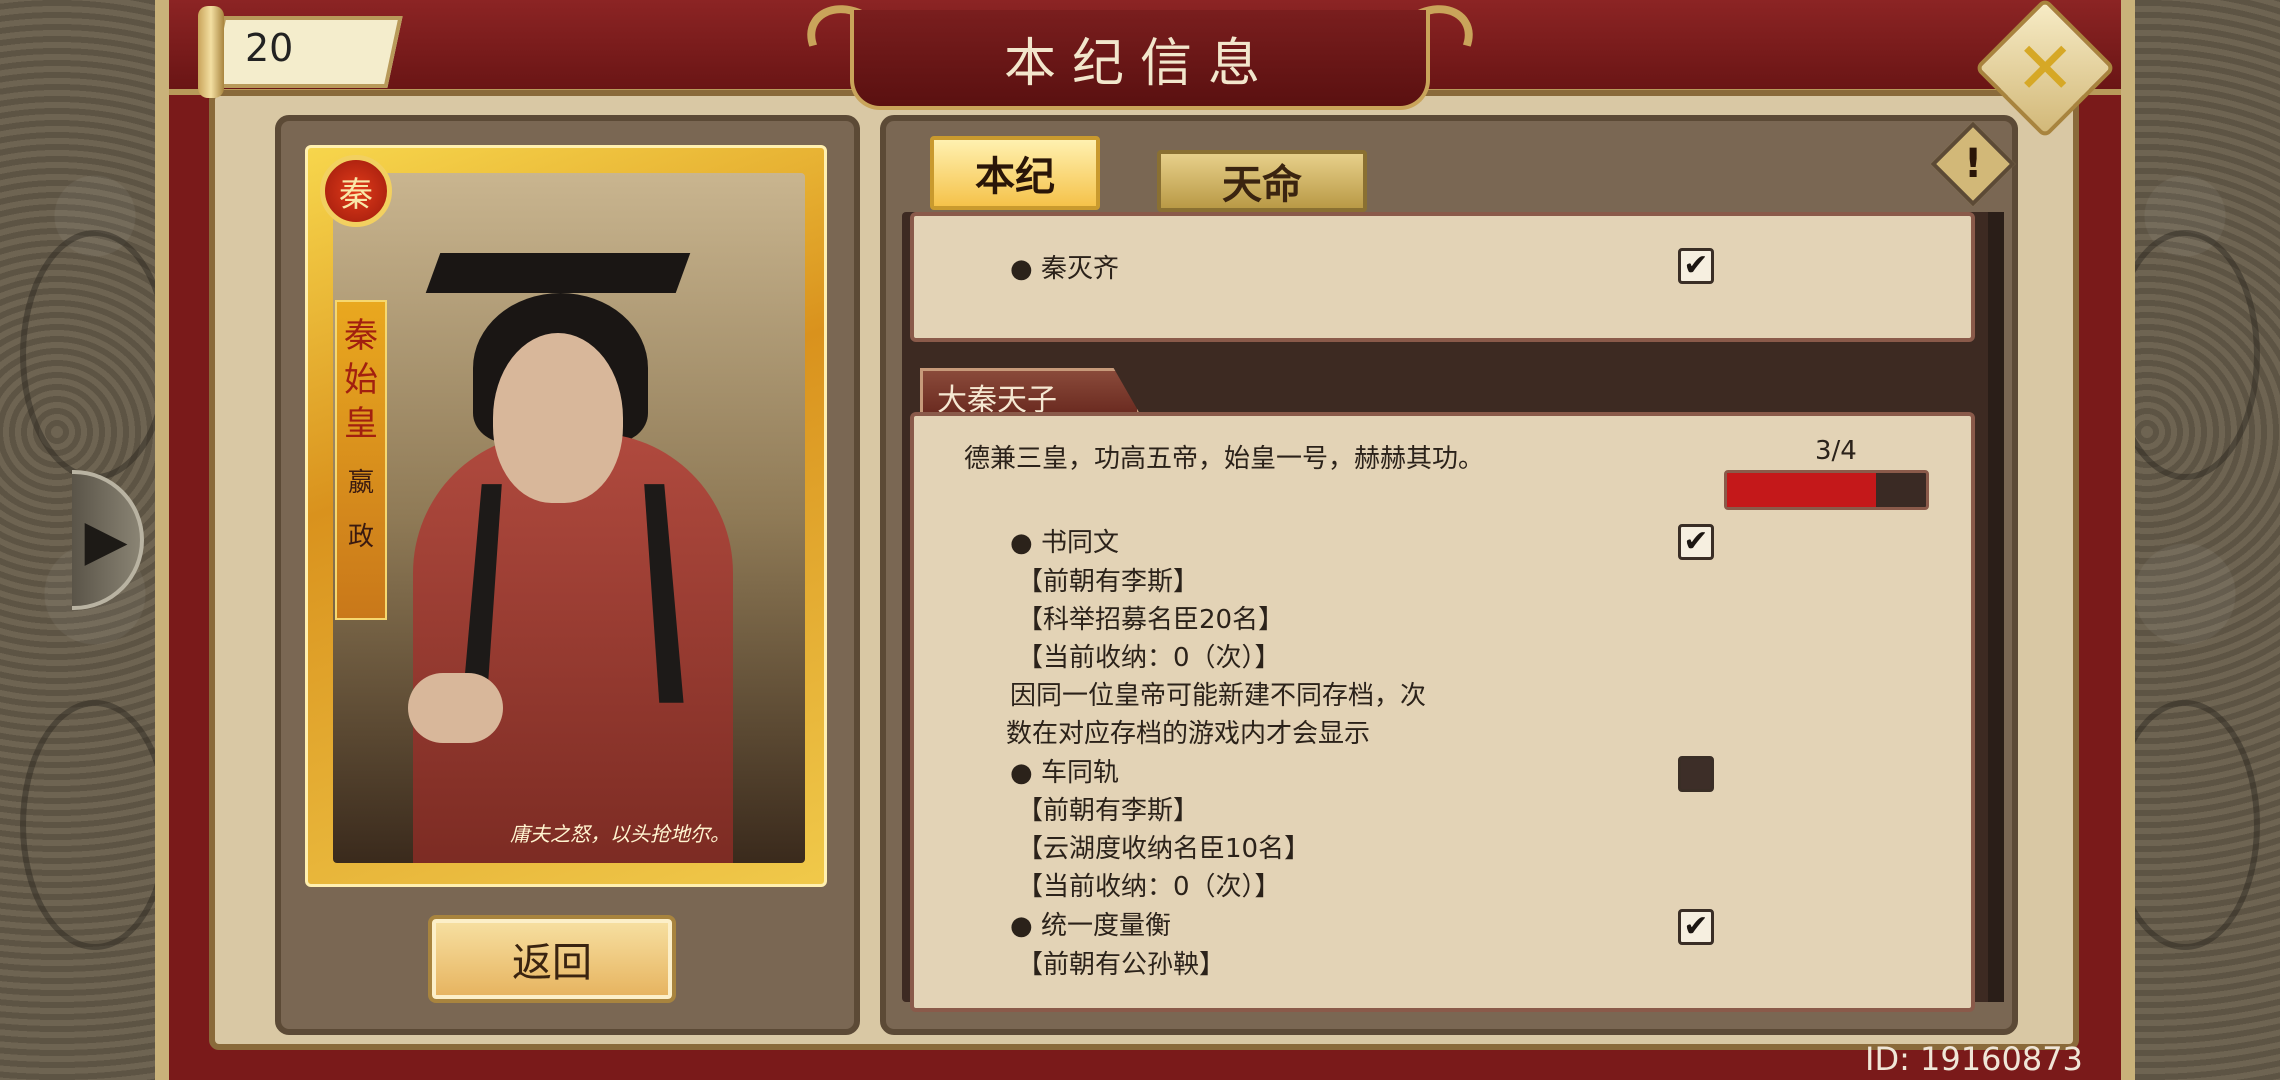 The height and width of the screenshot is (1080, 2280). What do you see at coordinates (1064, 269) in the screenshot?
I see `task-name: ● 秦灭齐` at bounding box center [1064, 269].